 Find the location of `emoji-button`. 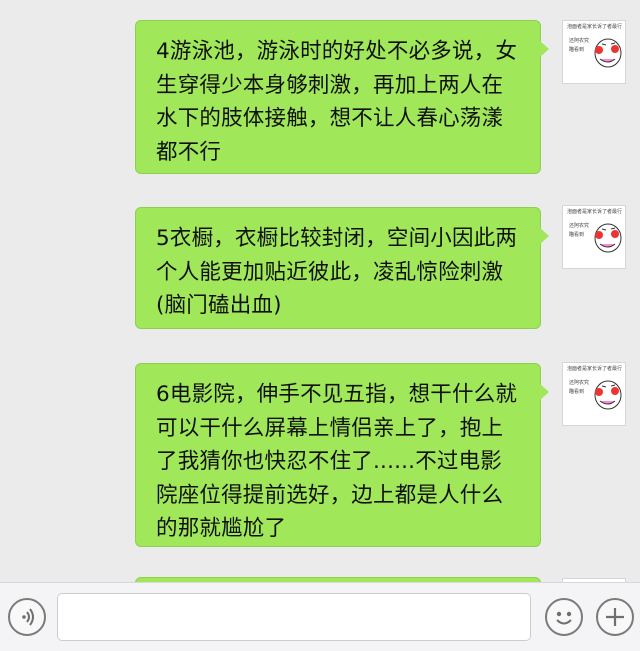

emoji-button is located at coordinates (564, 617).